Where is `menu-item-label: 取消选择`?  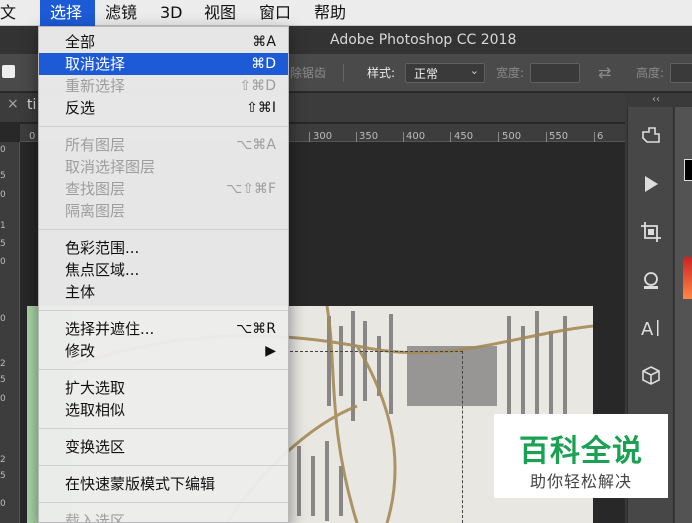 menu-item-label: 取消选择 is located at coordinates (95, 64).